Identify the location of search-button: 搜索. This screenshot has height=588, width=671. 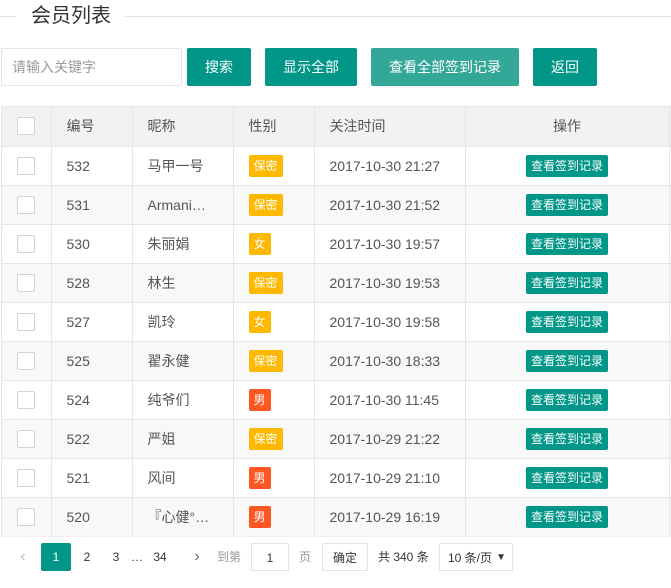
(219, 67).